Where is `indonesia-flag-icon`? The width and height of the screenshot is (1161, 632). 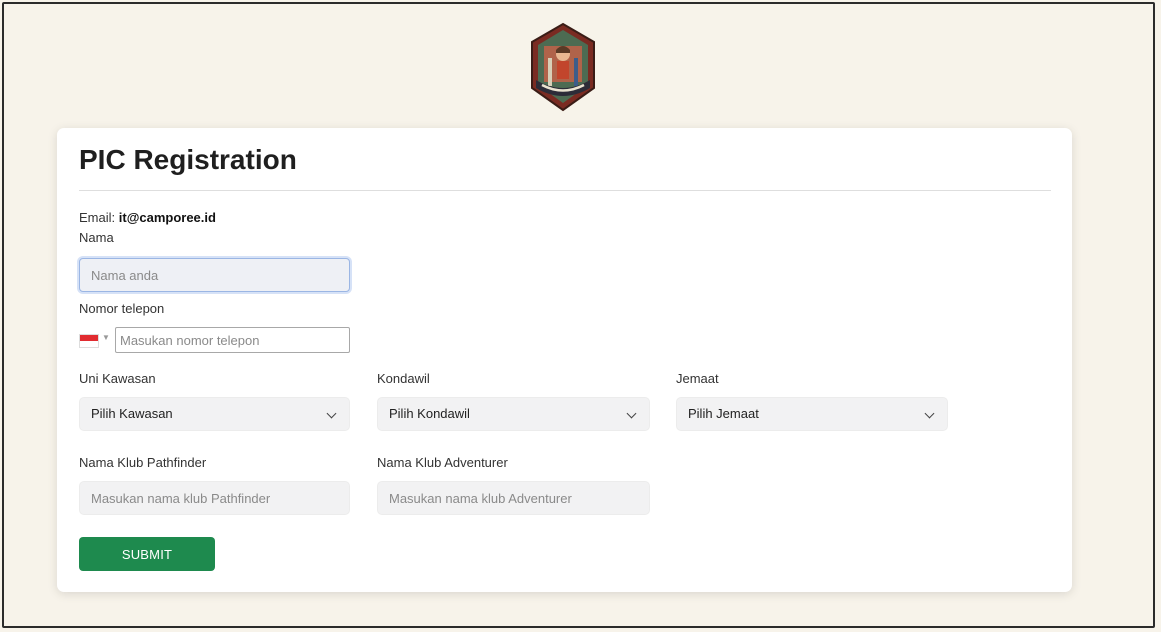
indonesia-flag-icon is located at coordinates (89, 341).